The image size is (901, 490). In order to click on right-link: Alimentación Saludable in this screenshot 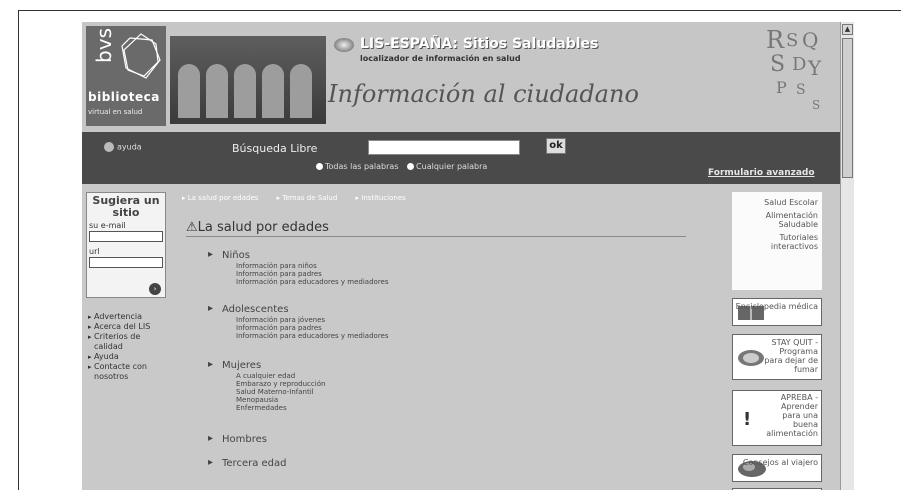, I will do `click(777, 220)`.